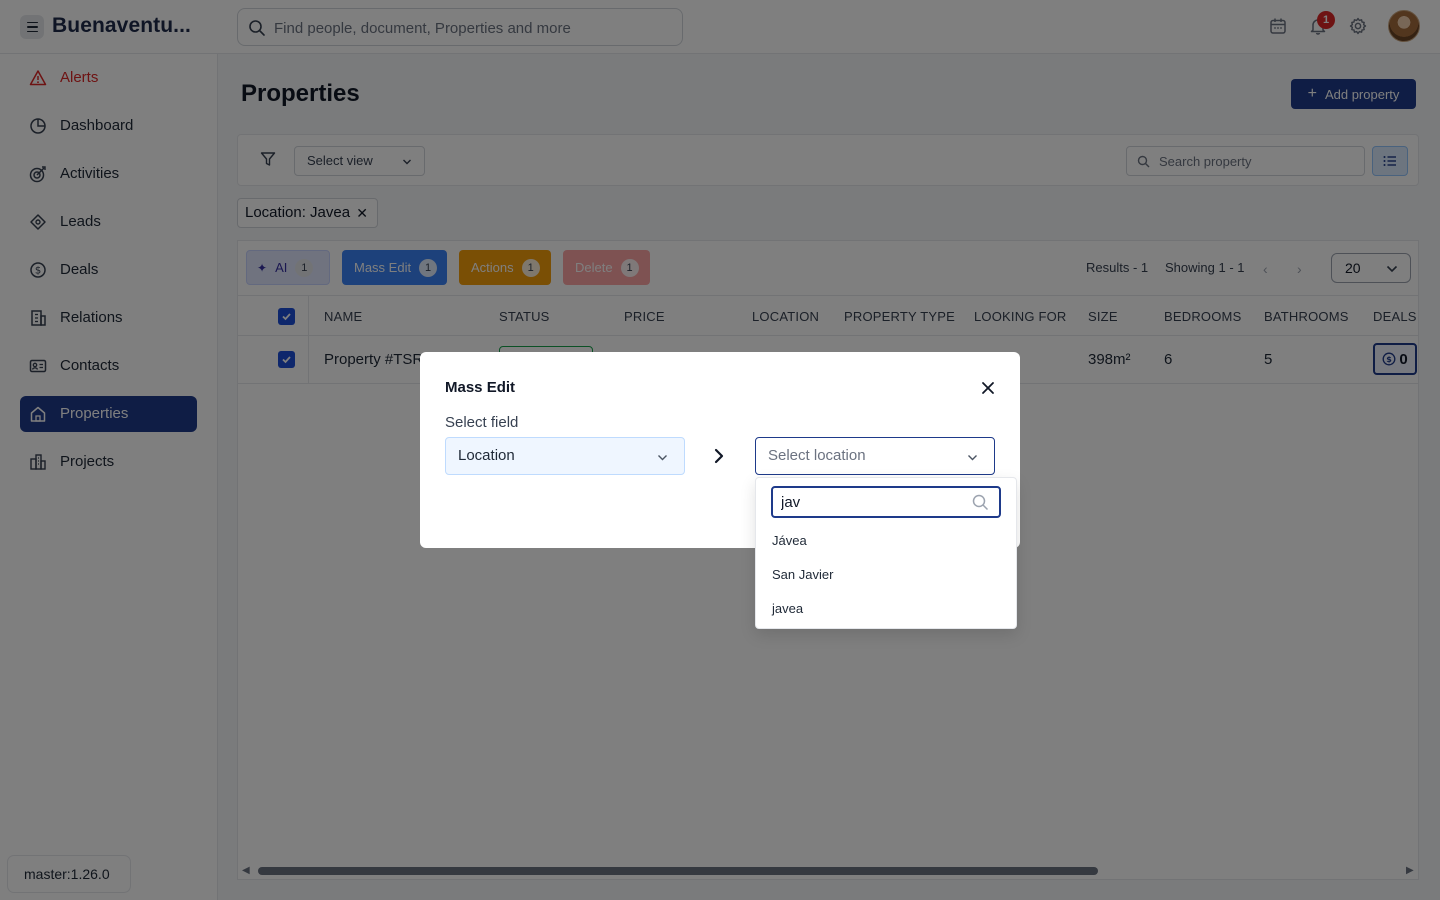  I want to click on field-select-value: Location, so click(486, 455).